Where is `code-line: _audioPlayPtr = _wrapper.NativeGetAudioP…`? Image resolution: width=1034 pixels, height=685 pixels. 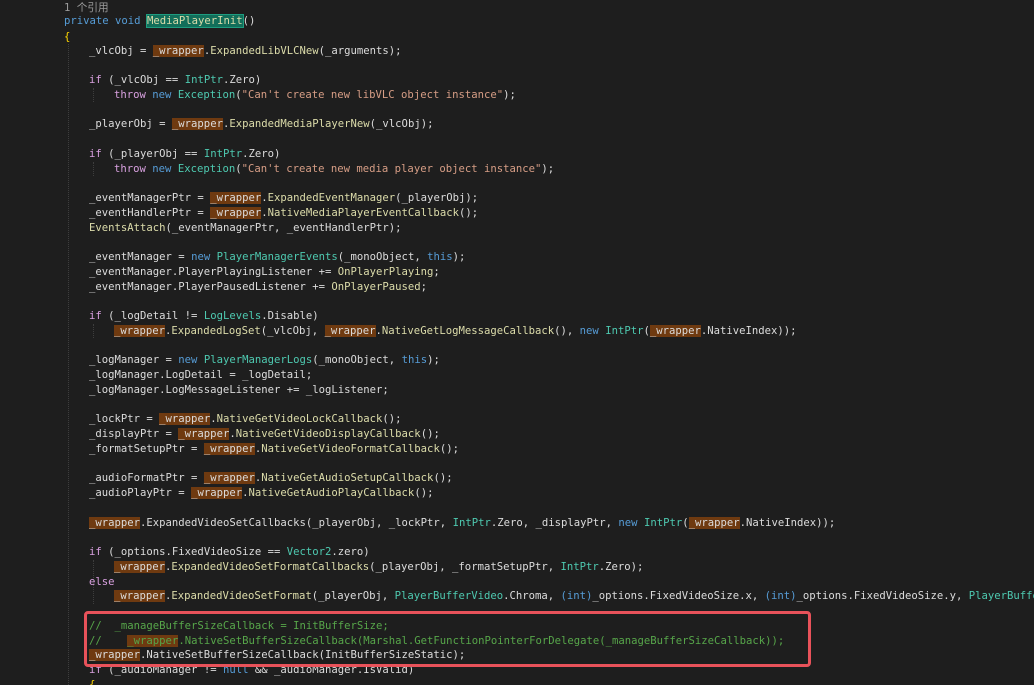 code-line: _audioPlayPtr = _wrapper.NativeGetAudioP… is located at coordinates (261, 493).